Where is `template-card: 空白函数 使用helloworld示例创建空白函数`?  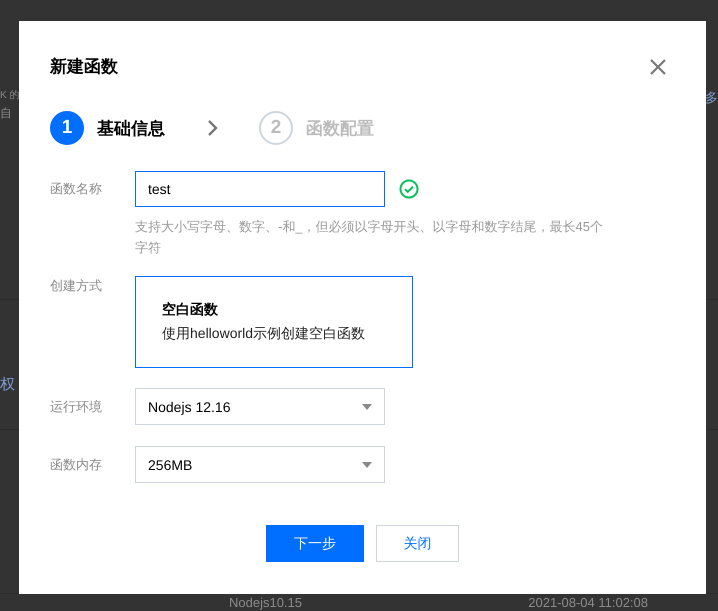
template-card: 空白函数 使用helloworld示例创建空白函数 is located at coordinates (274, 322).